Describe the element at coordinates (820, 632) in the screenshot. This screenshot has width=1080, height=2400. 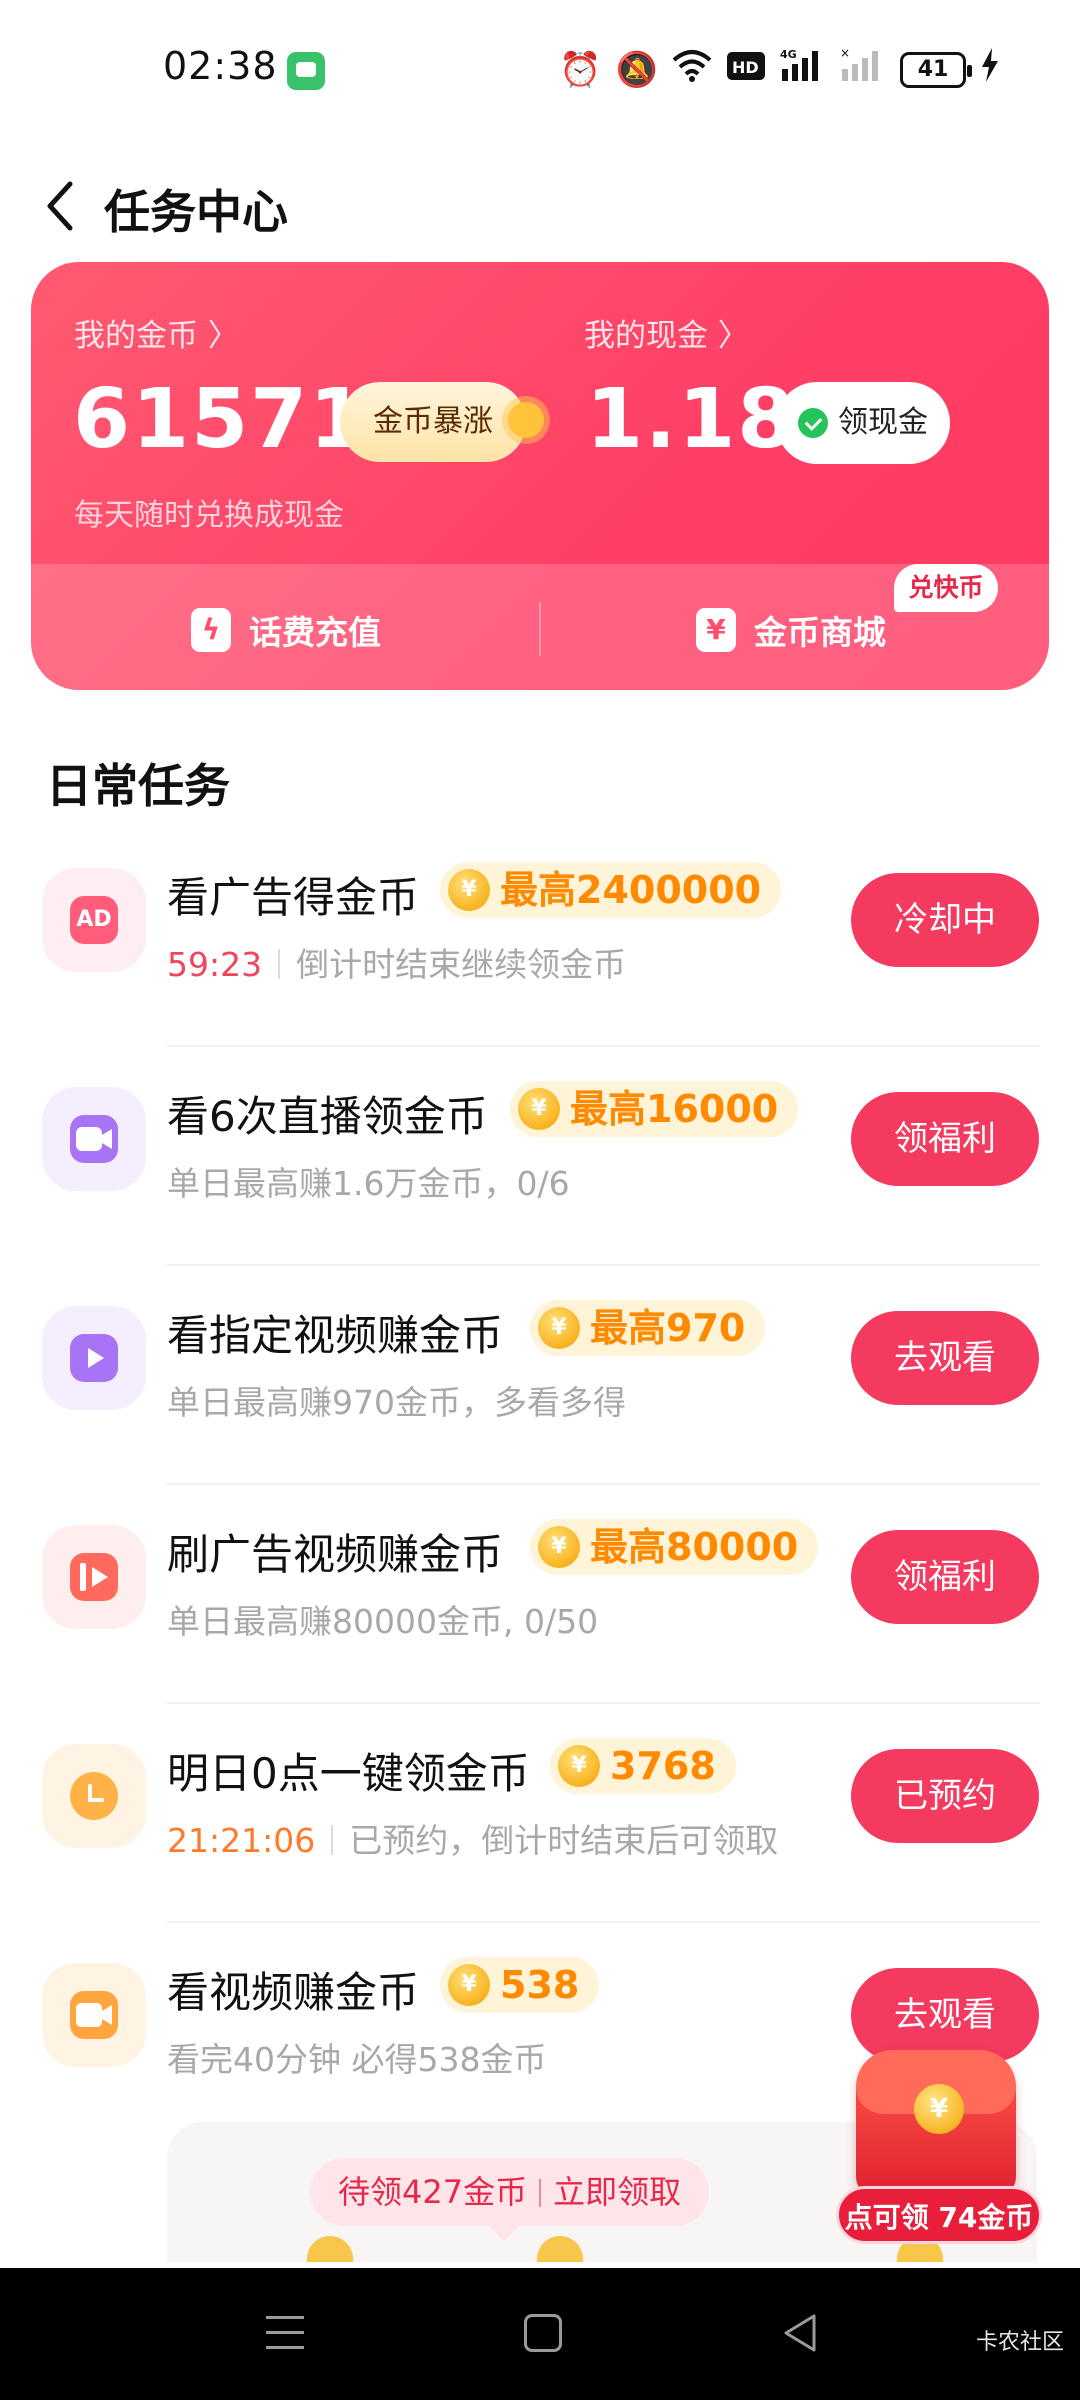
I see `coin-mall-label: 金币商城` at that location.